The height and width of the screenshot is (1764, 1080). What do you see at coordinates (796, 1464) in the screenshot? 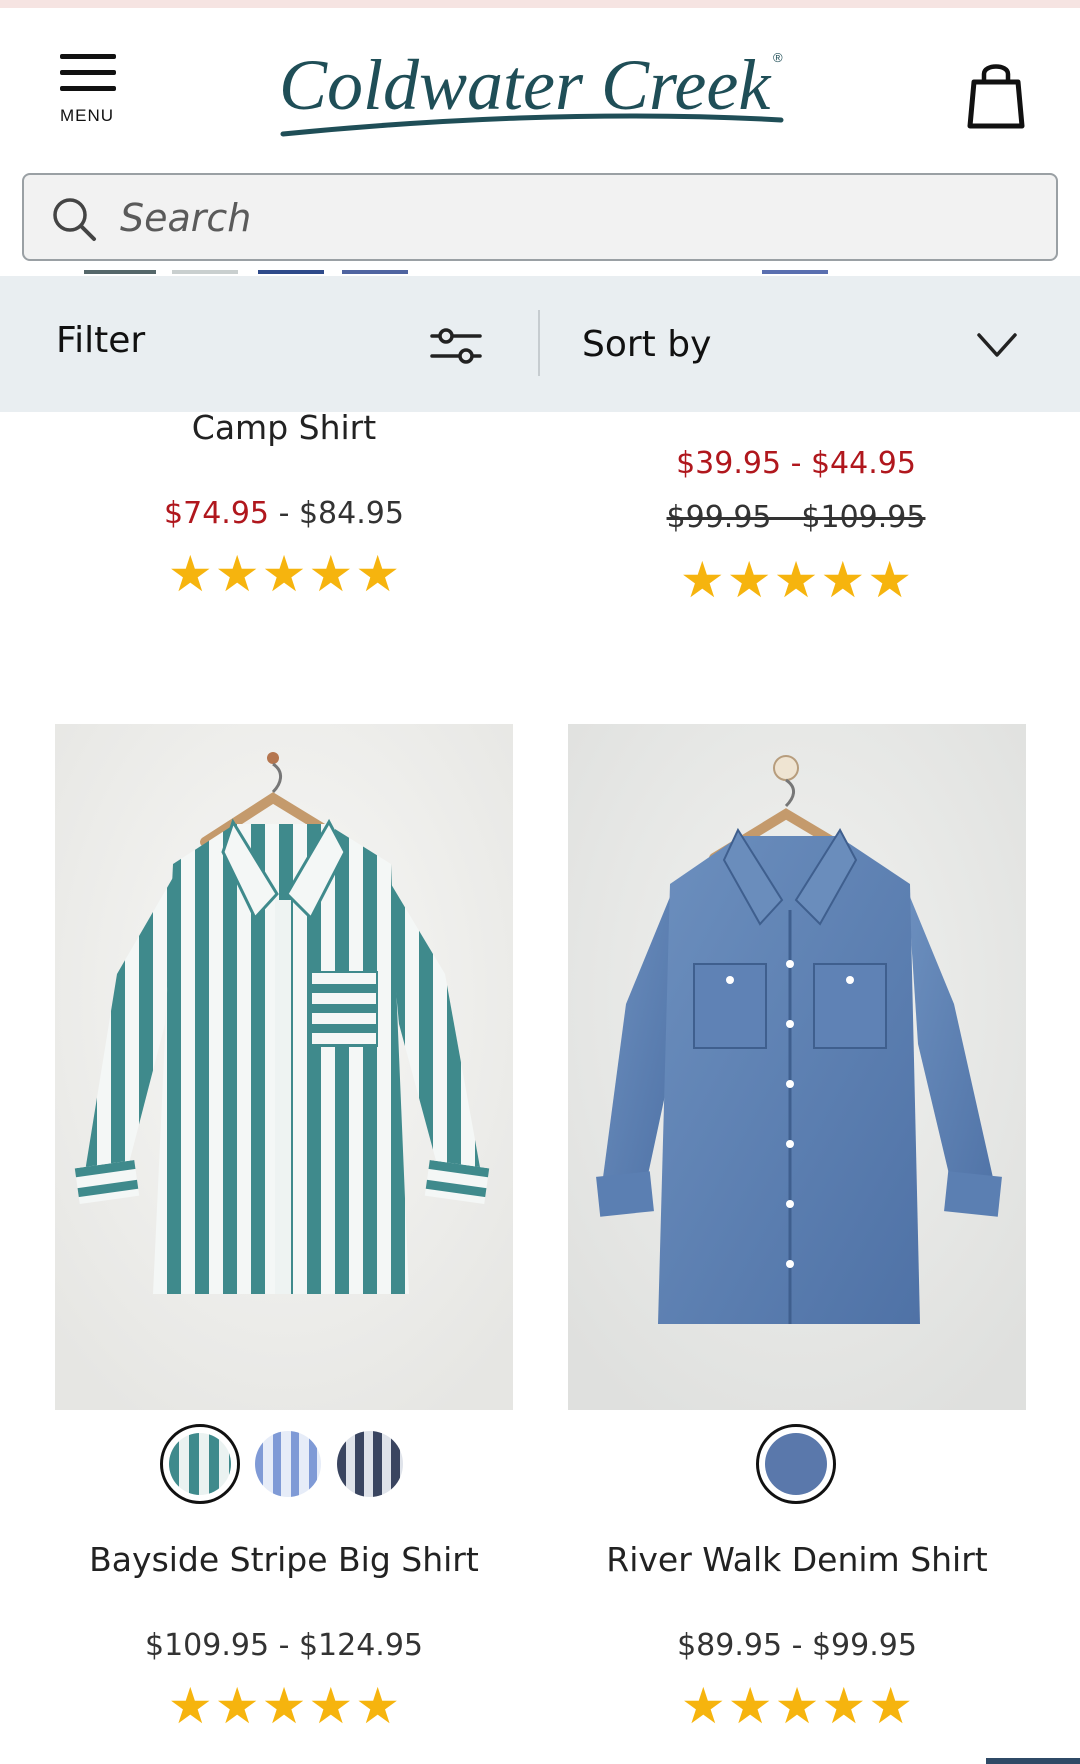
I see `color-swatch-denim` at bounding box center [796, 1464].